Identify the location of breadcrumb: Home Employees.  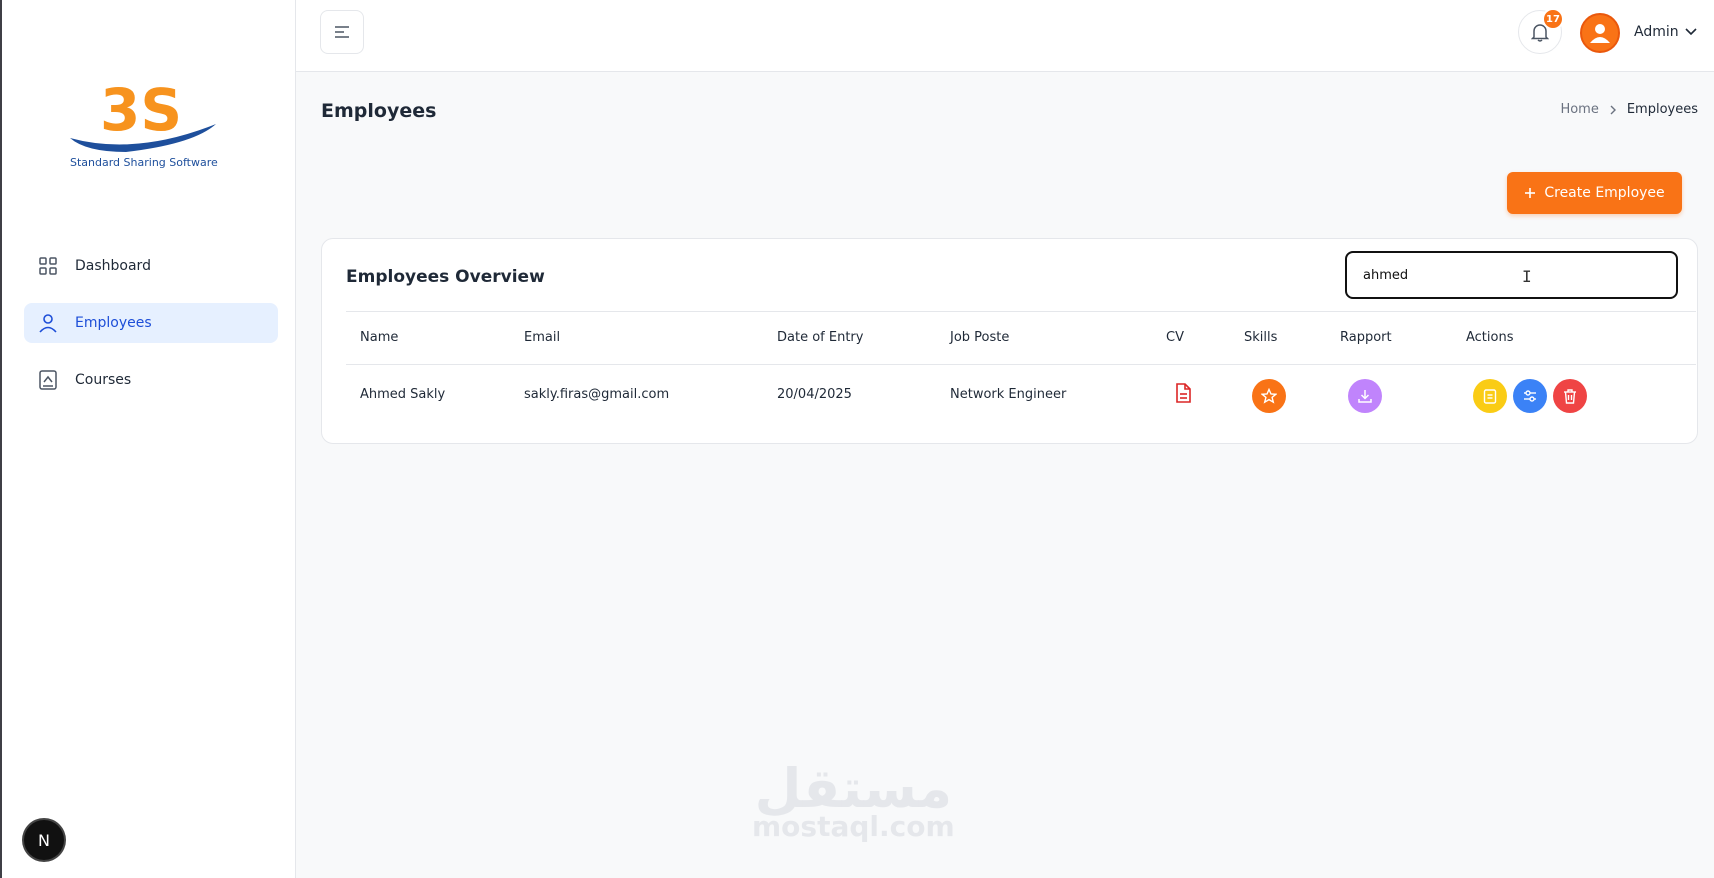
(1629, 109).